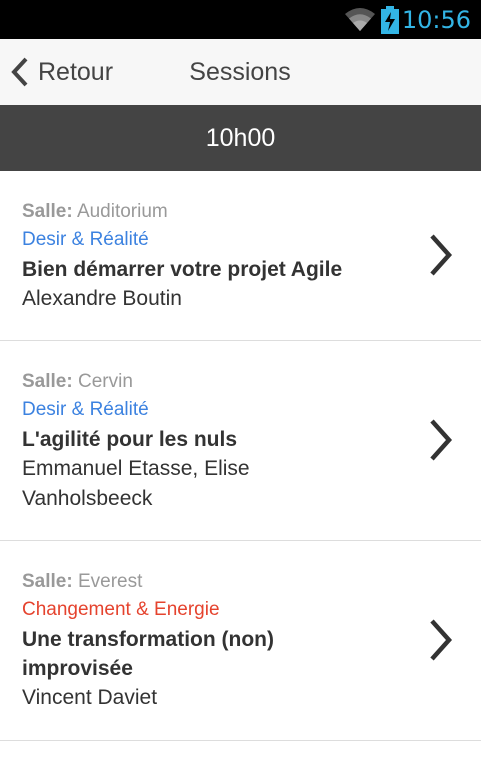 The image size is (481, 766). Describe the element at coordinates (436, 20) in the screenshot. I see `status-clock: 10:56` at that location.